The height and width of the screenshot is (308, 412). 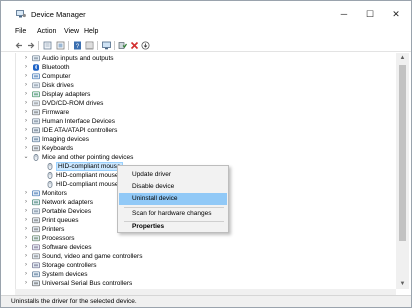 What do you see at coordinates (402, 284) in the screenshot?
I see `scroll-down-arrow-icon: ▼` at bounding box center [402, 284].